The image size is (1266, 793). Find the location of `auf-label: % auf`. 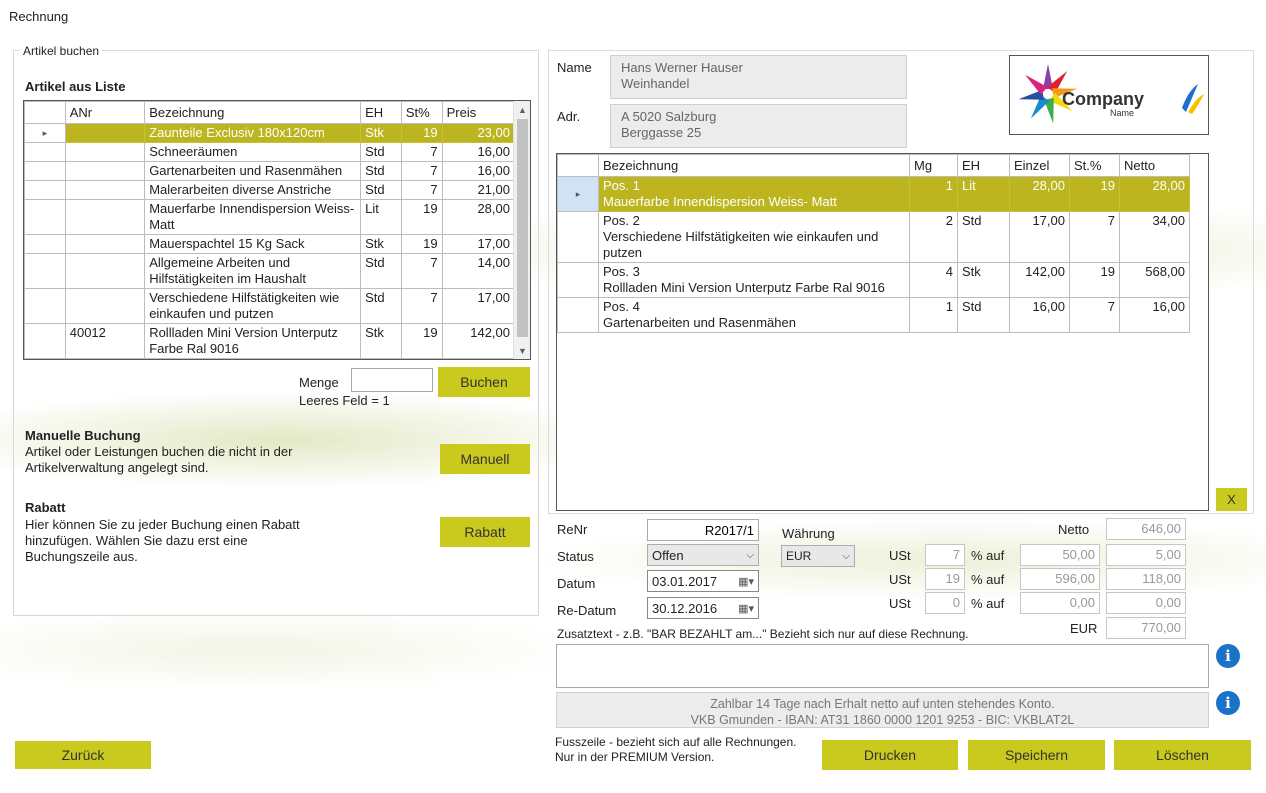

auf-label: % auf is located at coordinates (988, 555).